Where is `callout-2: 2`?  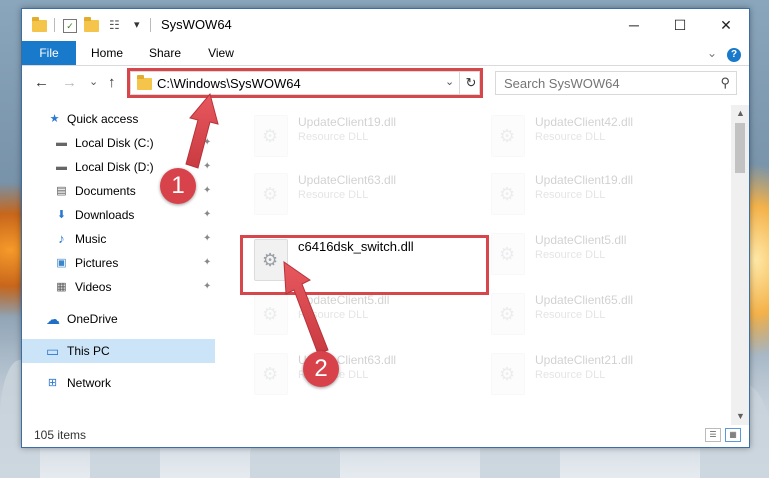
callout-2: 2 is located at coordinates (321, 369).